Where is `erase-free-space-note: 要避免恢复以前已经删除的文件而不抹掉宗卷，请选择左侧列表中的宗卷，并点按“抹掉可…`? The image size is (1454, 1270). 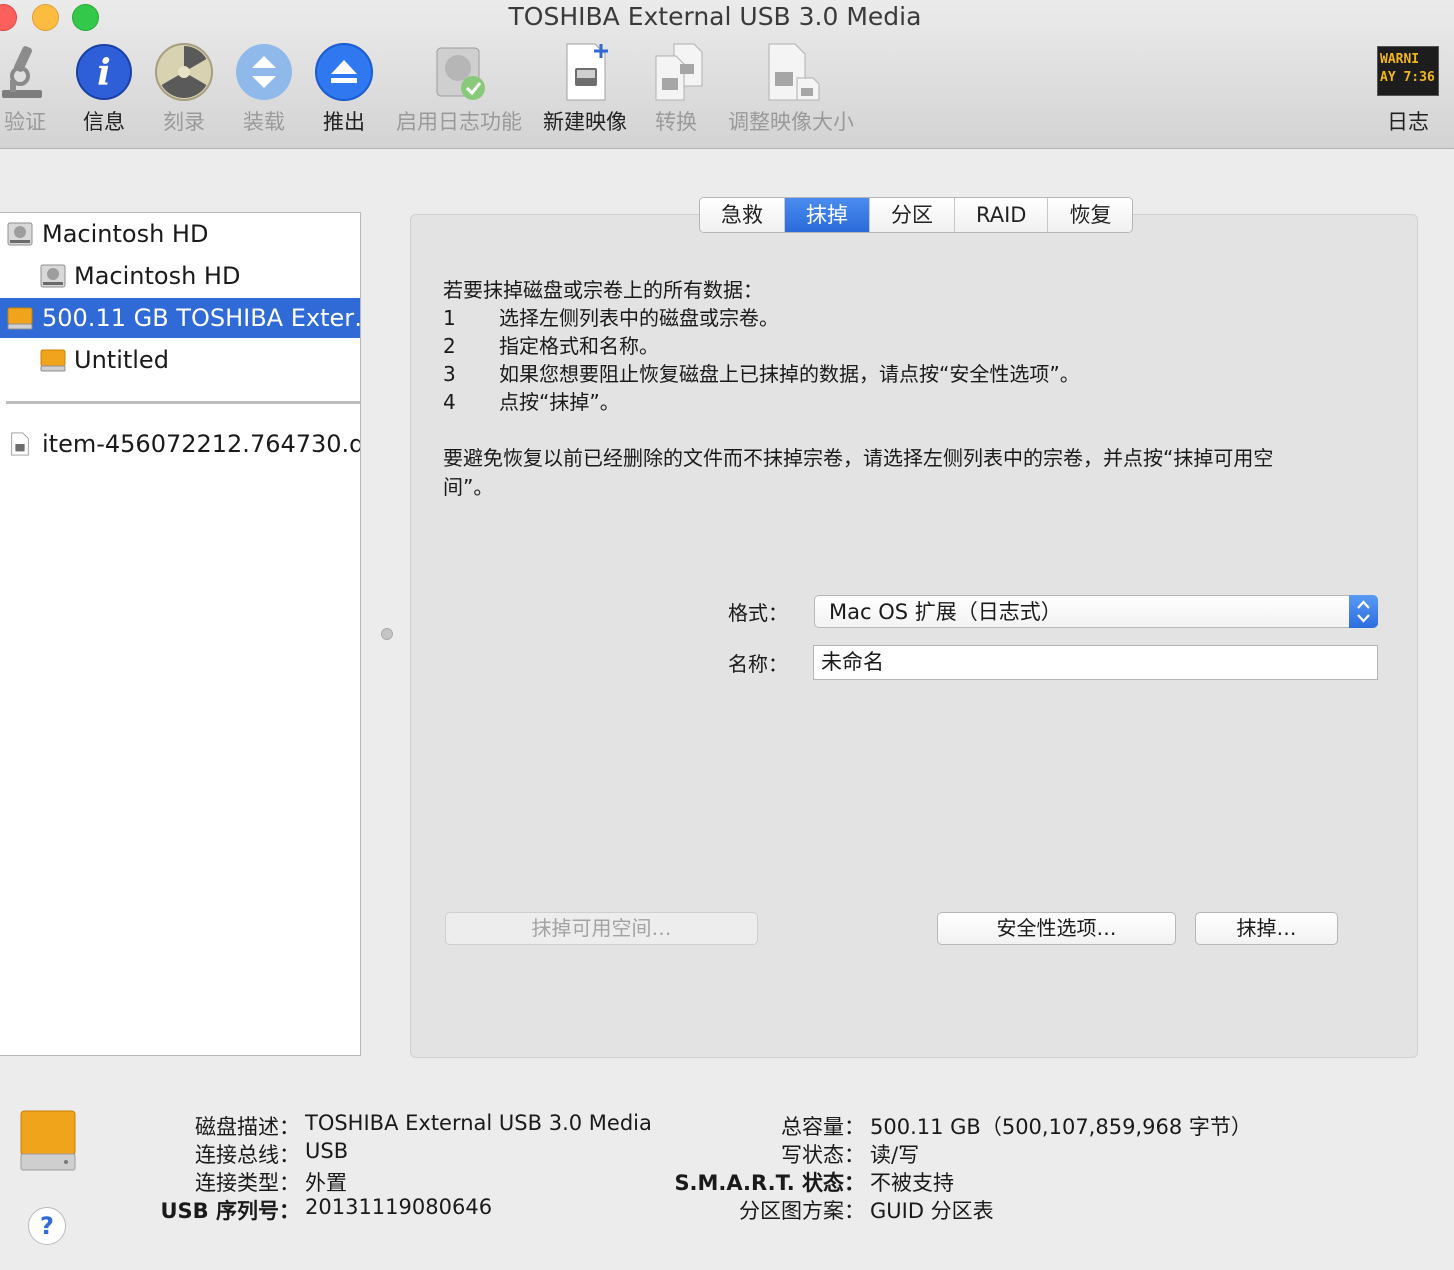 erase-free-space-note: 要避免恢复以前已经删除的文件而不抹掉宗卷，请选择左侧列表中的宗卷，并点按“抹掉可… is located at coordinates (858, 472).